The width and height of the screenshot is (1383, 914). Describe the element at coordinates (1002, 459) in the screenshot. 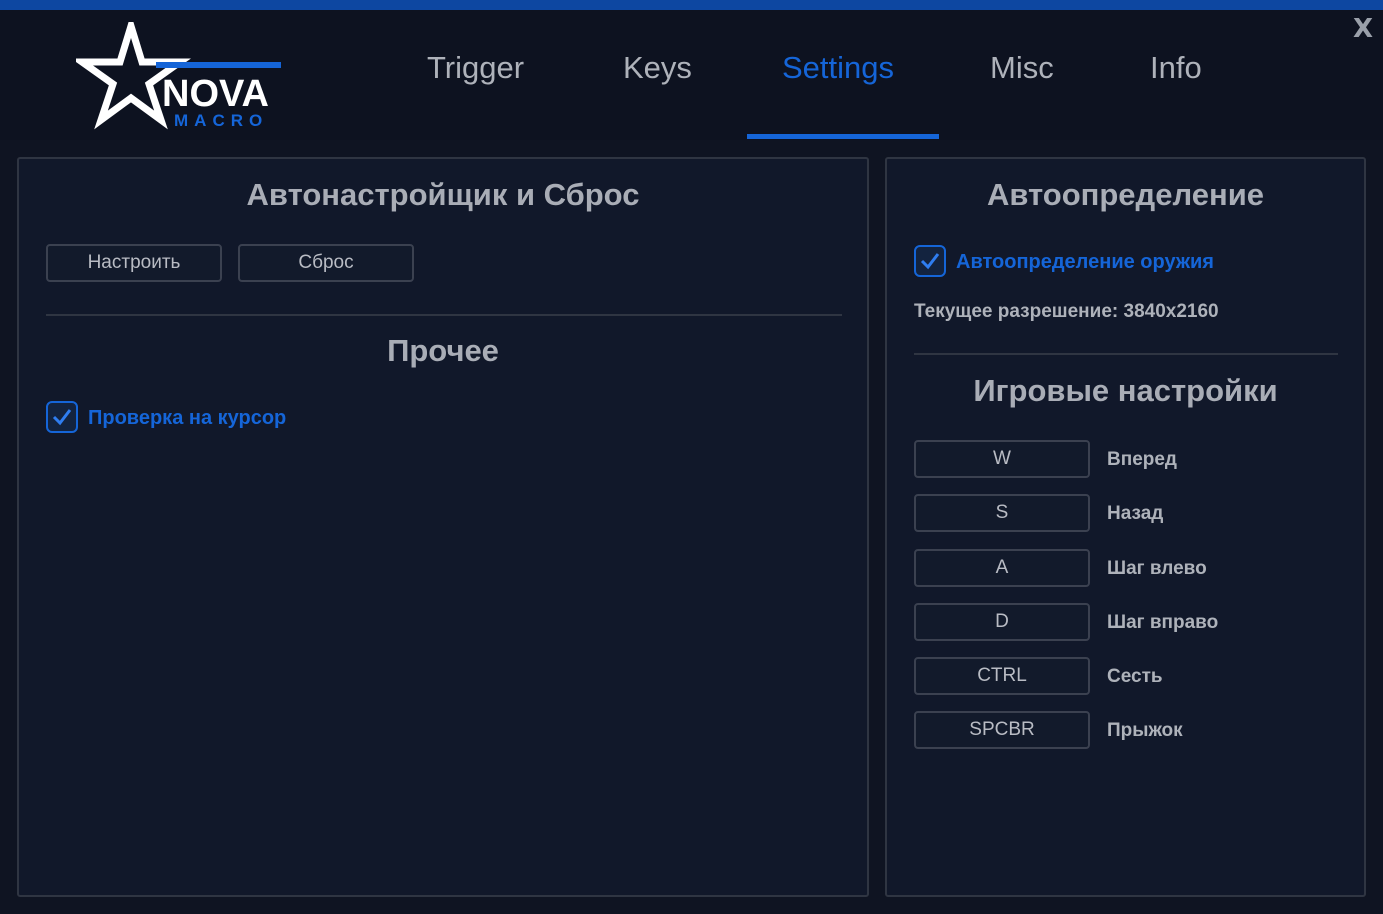

I see `keybind-button-forward: W` at that location.